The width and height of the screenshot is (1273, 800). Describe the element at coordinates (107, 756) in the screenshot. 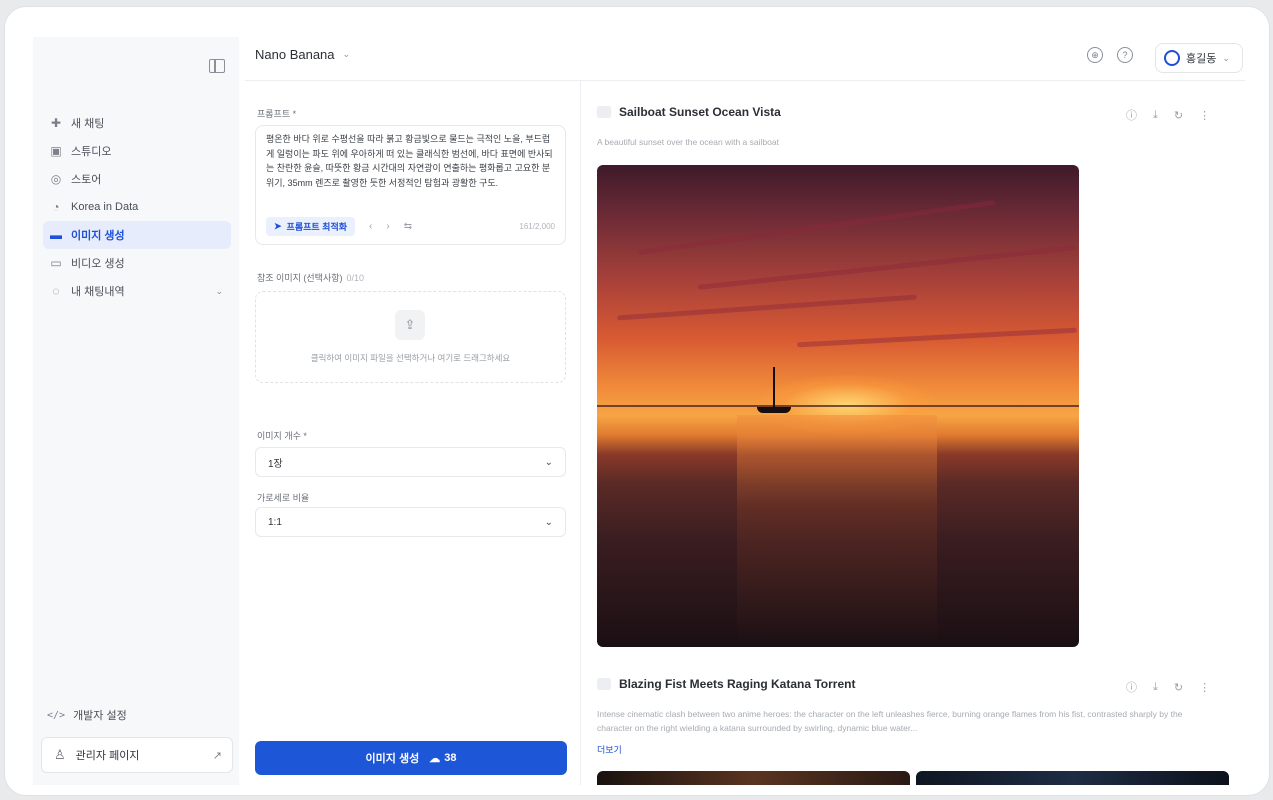

I see `admin-page-label: 관리자 페이지` at that location.